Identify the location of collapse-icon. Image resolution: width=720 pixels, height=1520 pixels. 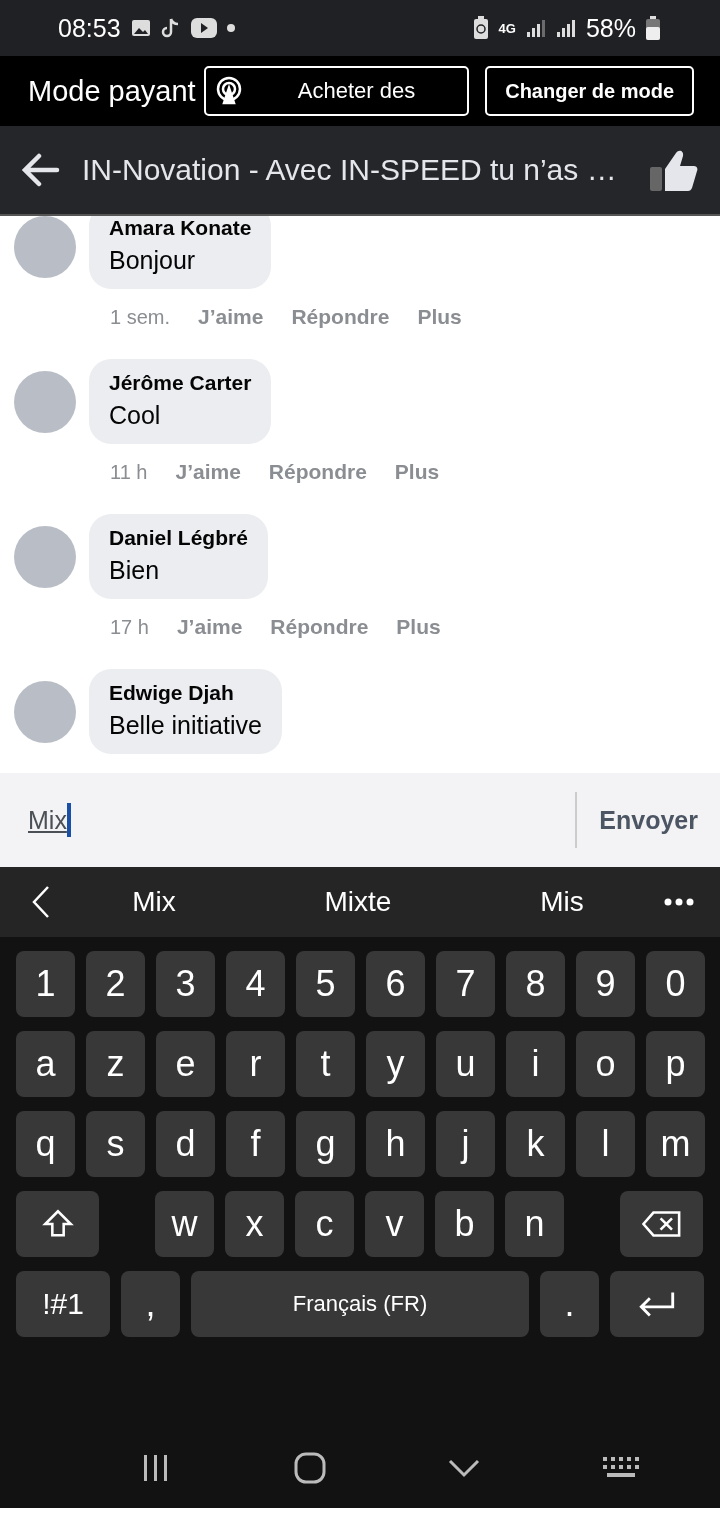
(41, 902).